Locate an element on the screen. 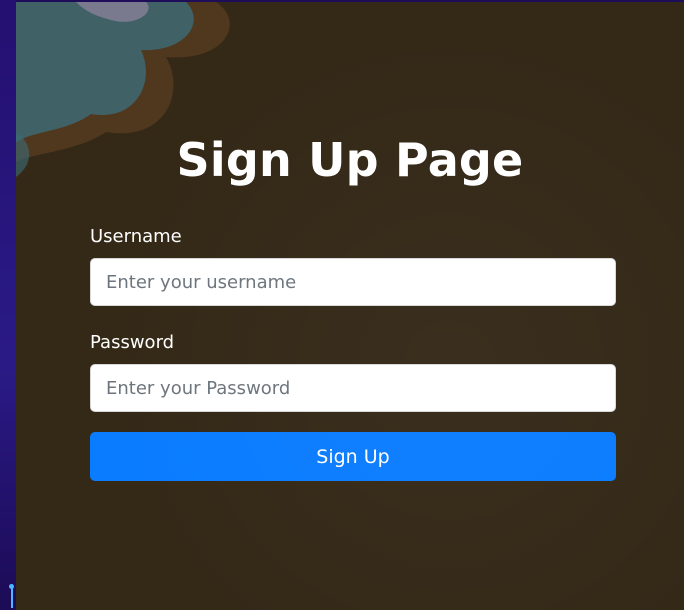 Image resolution: width=684 pixels, height=610 pixels. username-group: Username is located at coordinates (353, 266).